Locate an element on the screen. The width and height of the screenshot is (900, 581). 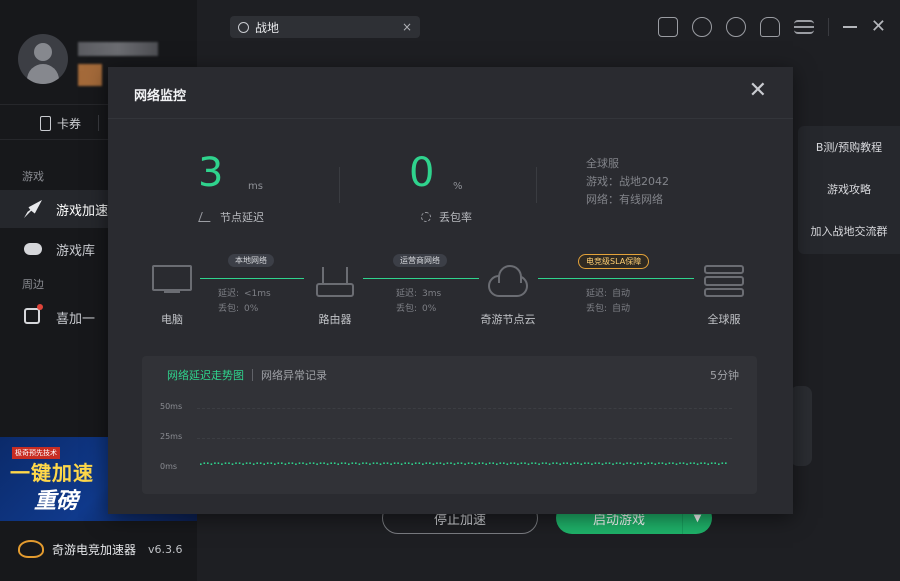
side-panel: B测/预购教程 游戏攻略 加入战地交流群 is located at coordinates (849, 190).